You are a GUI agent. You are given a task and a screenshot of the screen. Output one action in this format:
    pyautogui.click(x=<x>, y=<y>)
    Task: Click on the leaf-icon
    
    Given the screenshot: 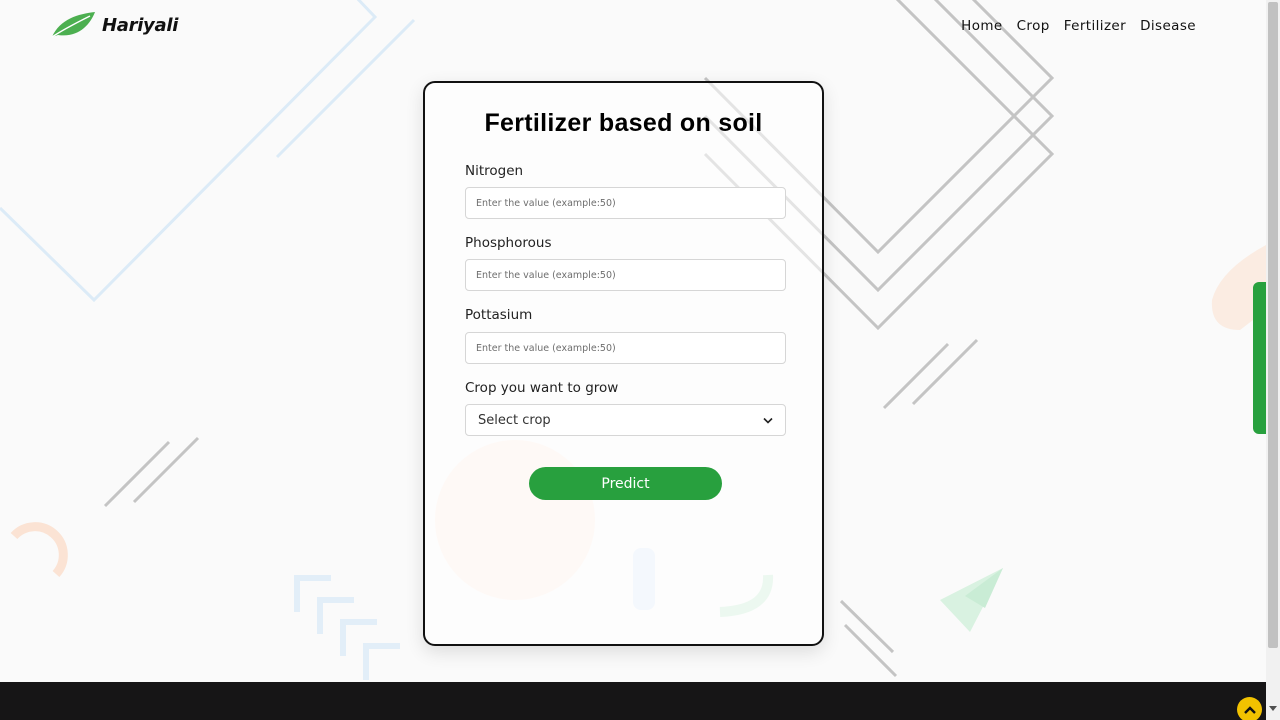 What is the action you would take?
    pyautogui.click(x=73, y=25)
    